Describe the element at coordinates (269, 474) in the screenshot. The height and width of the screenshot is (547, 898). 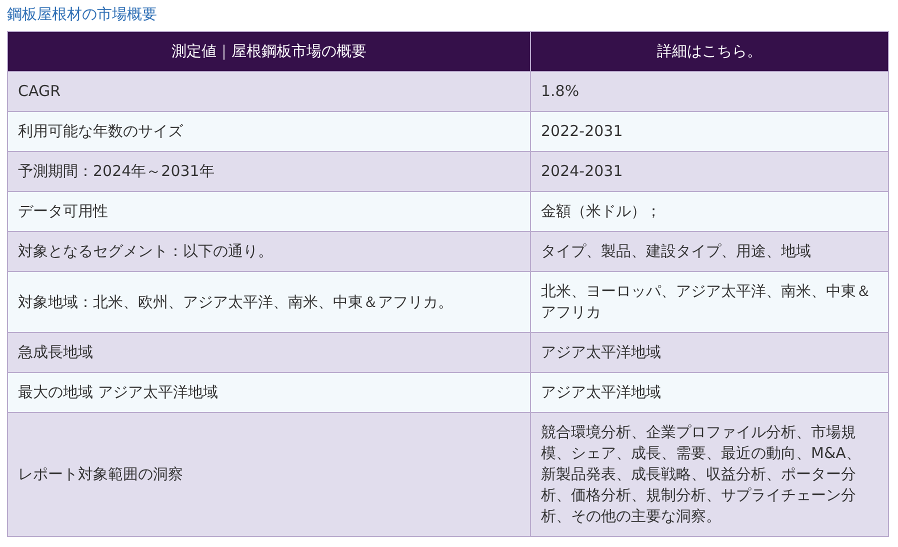
I see `table-cell: レポート対象範囲の洞察` at that location.